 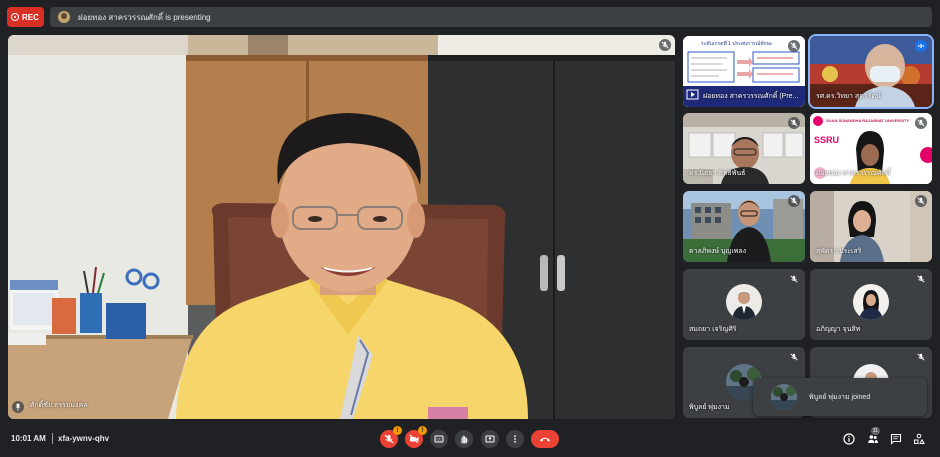 I want to click on participant-name: ดร.นิตยา สิทธิพันธ์, so click(x=717, y=173).